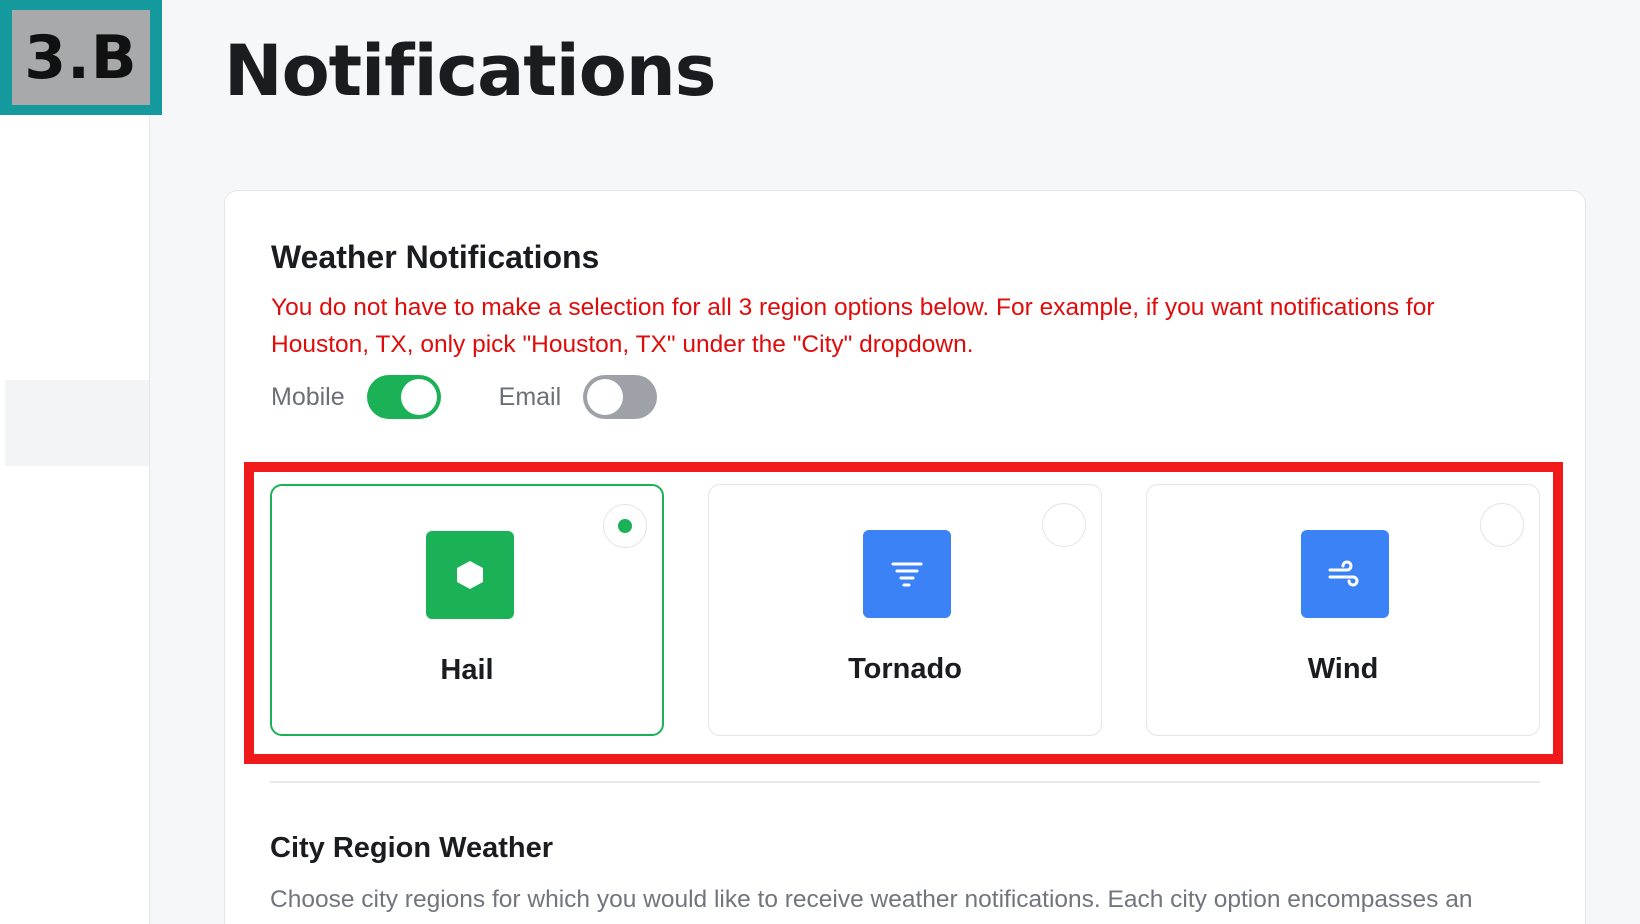 Image resolution: width=1640 pixels, height=924 pixels. I want to click on wind-radio, so click(1502, 525).